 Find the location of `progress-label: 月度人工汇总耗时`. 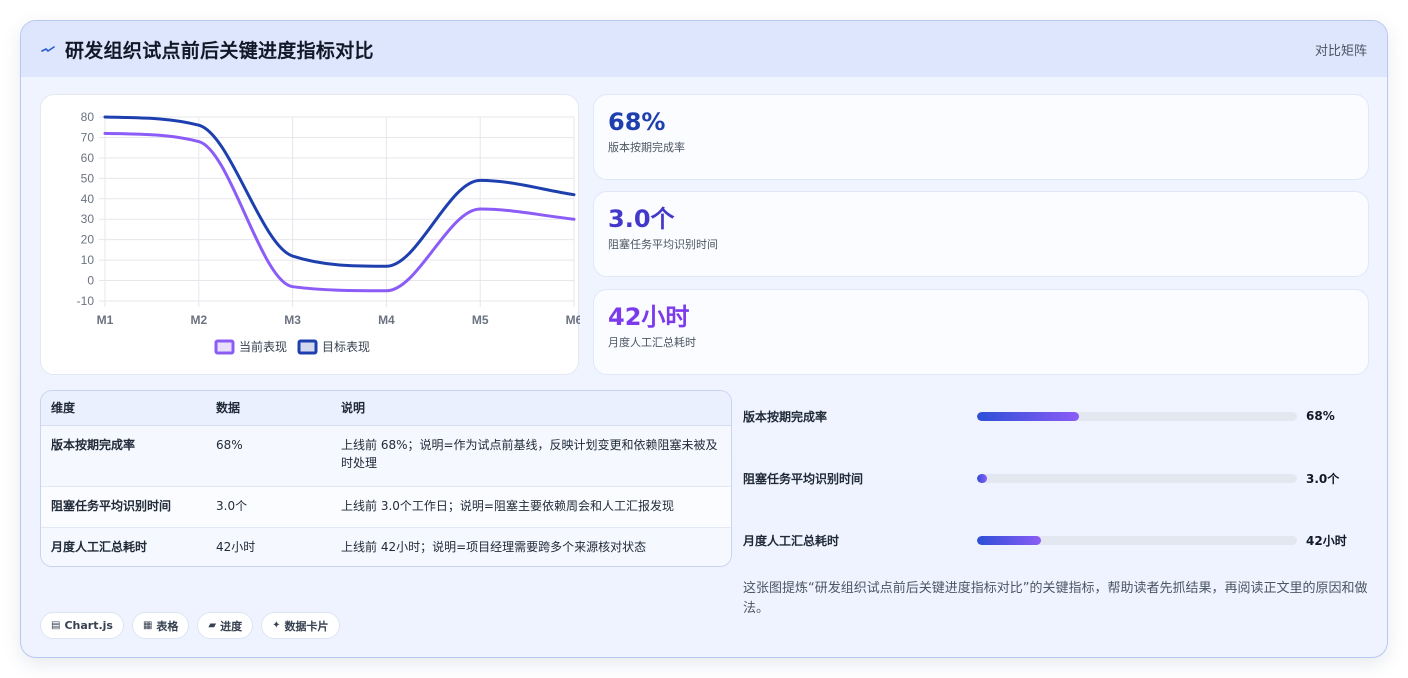

progress-label: 月度人工汇总耗时 is located at coordinates (791, 540).